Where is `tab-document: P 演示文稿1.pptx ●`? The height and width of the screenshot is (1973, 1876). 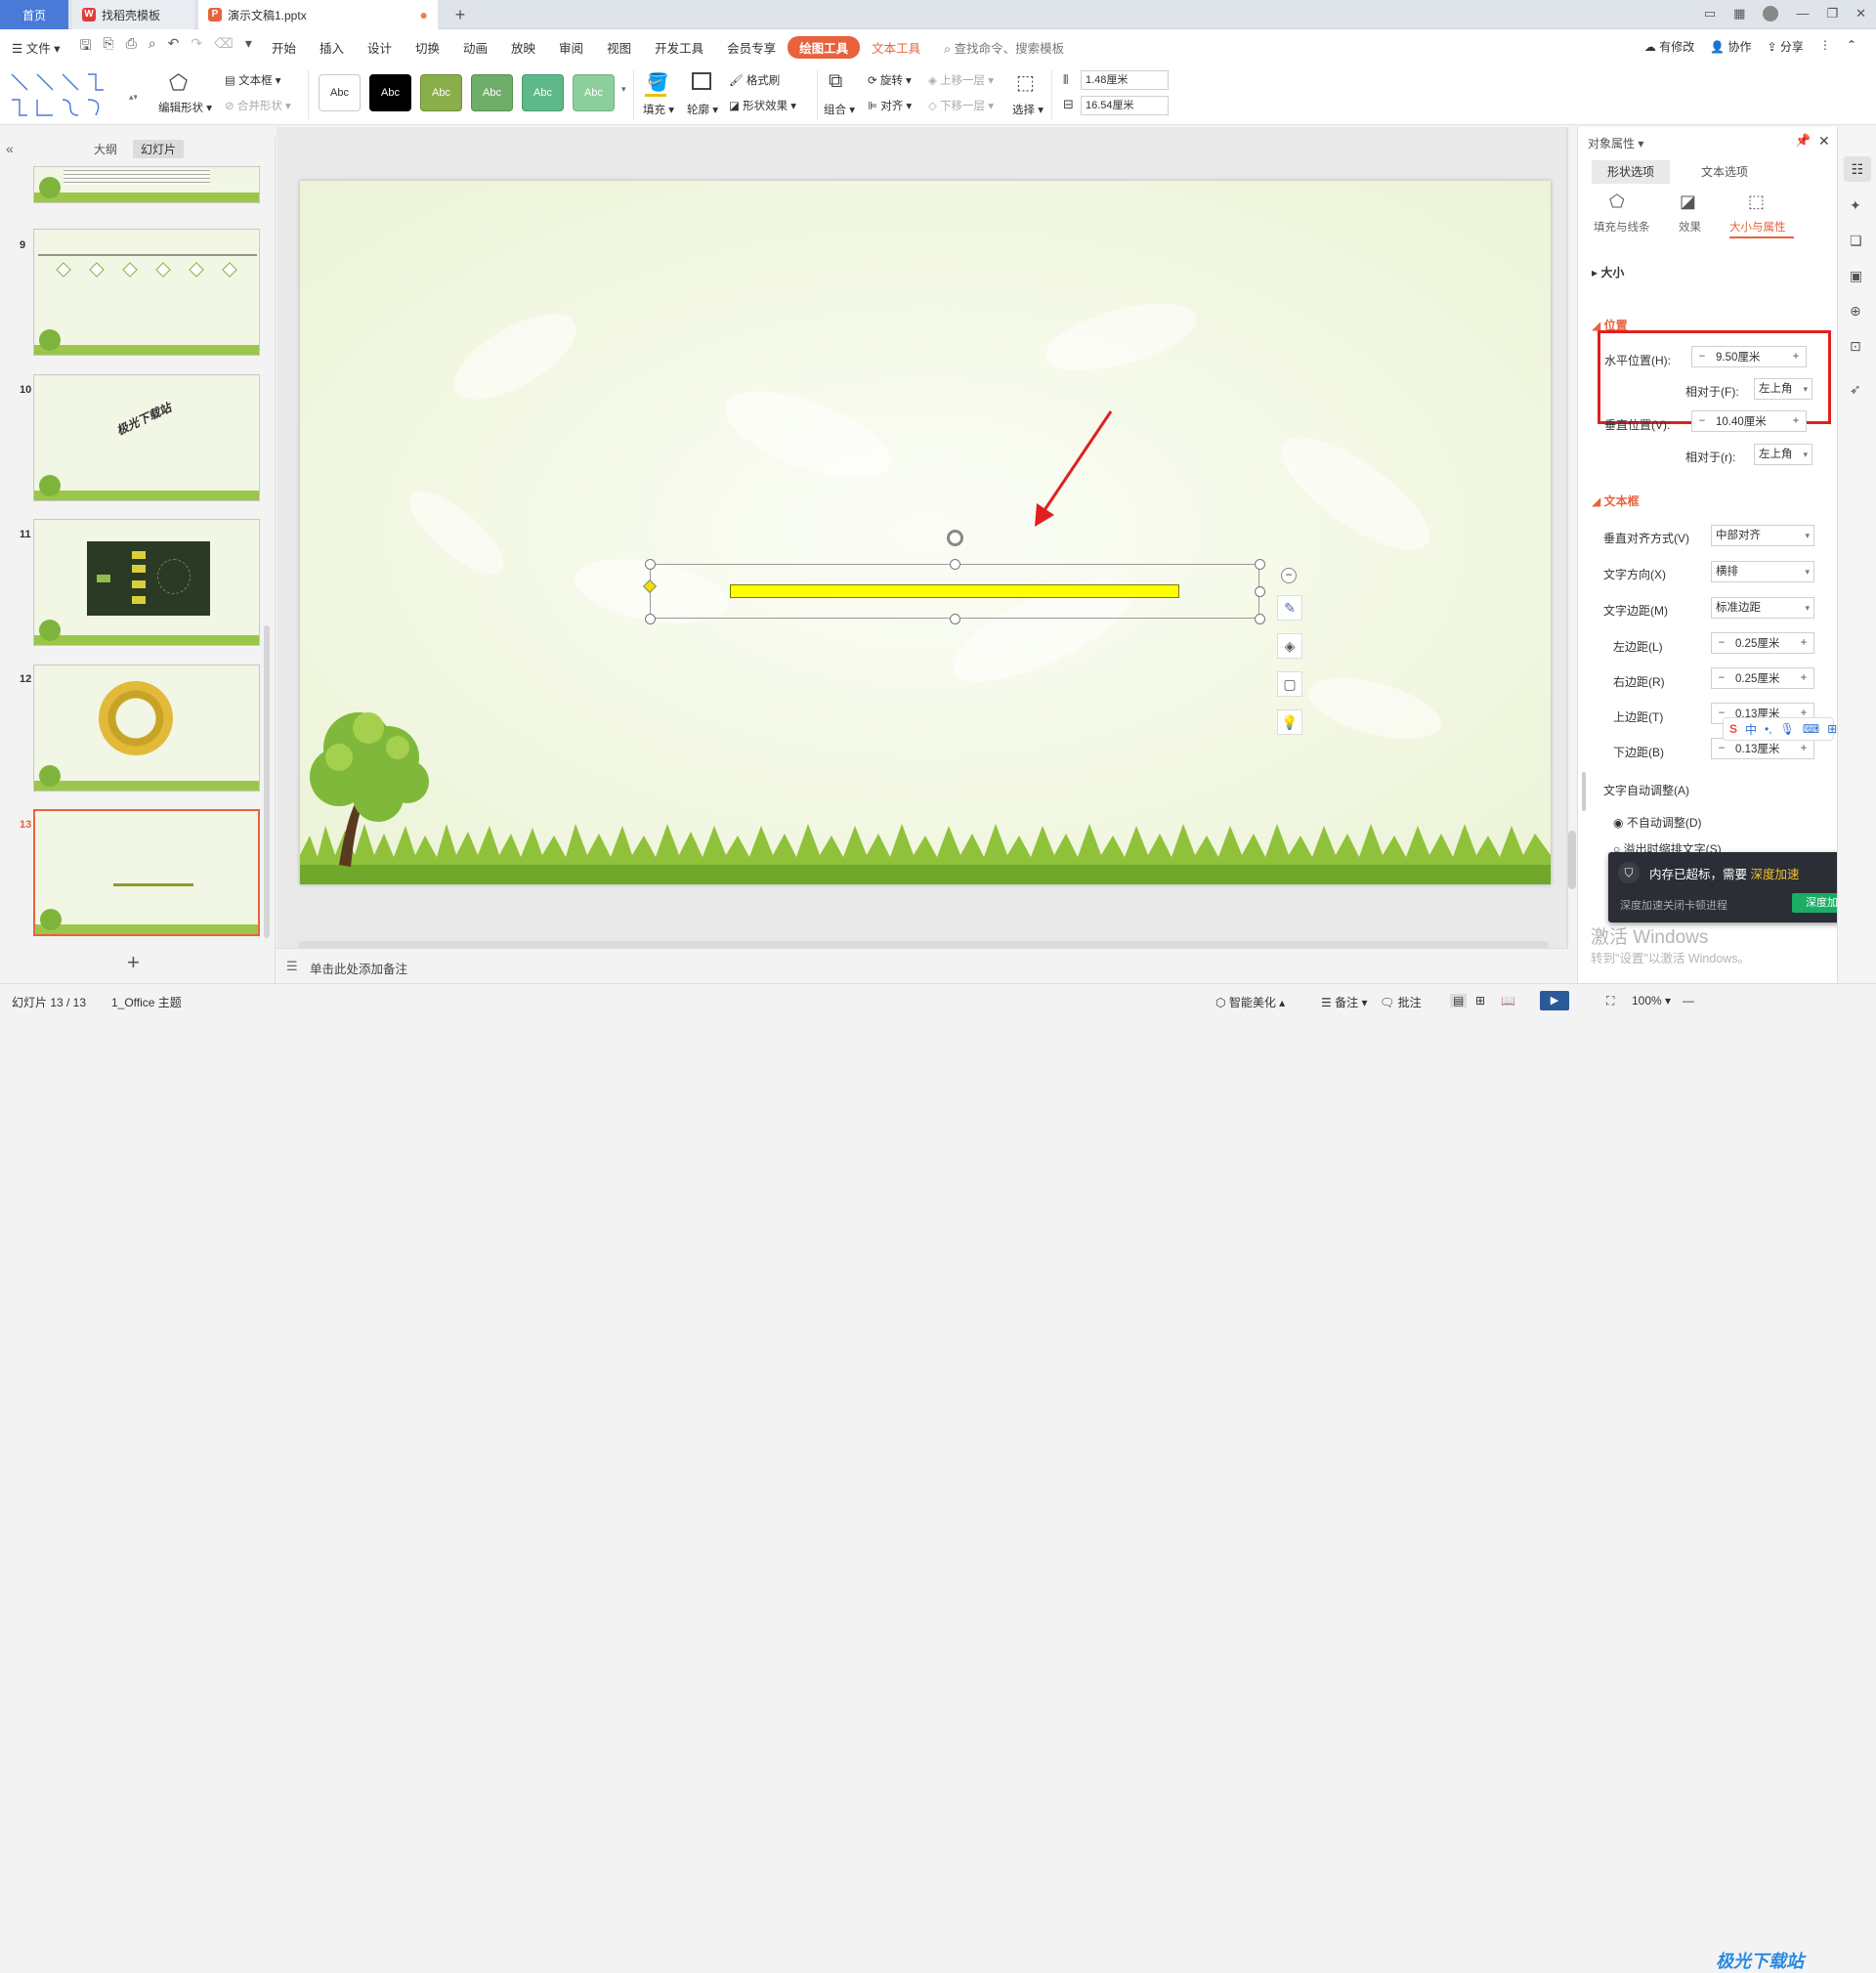 tab-document: P 演示文稿1.pptx ● is located at coordinates (318, 14).